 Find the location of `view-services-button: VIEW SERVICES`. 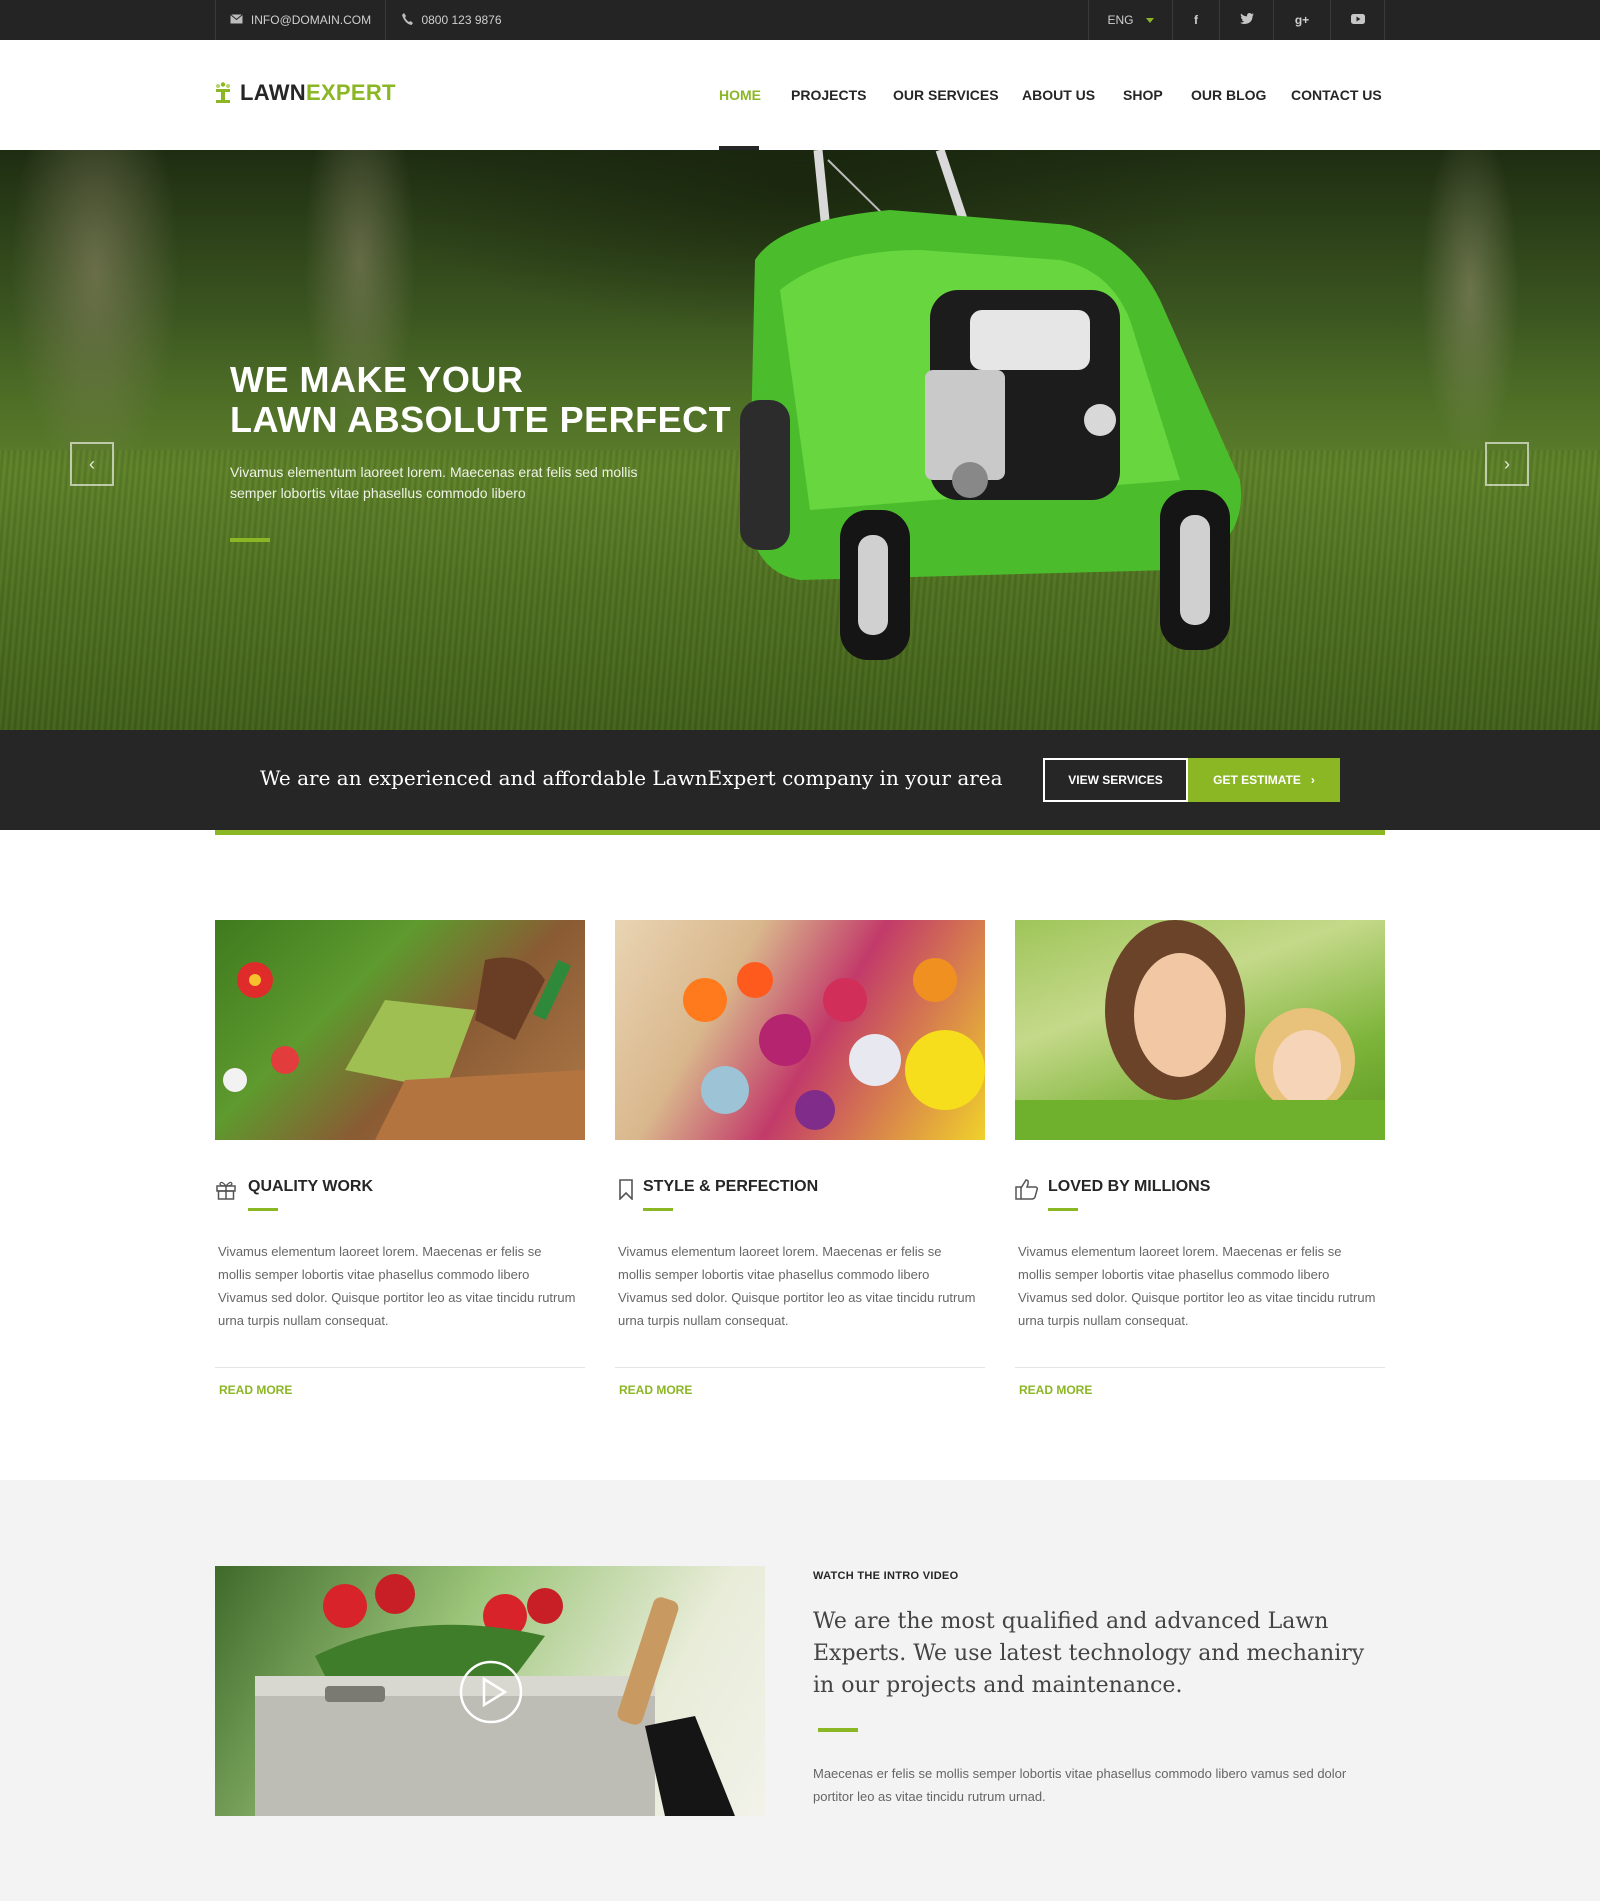

view-services-button: VIEW SERVICES is located at coordinates (1115, 780).